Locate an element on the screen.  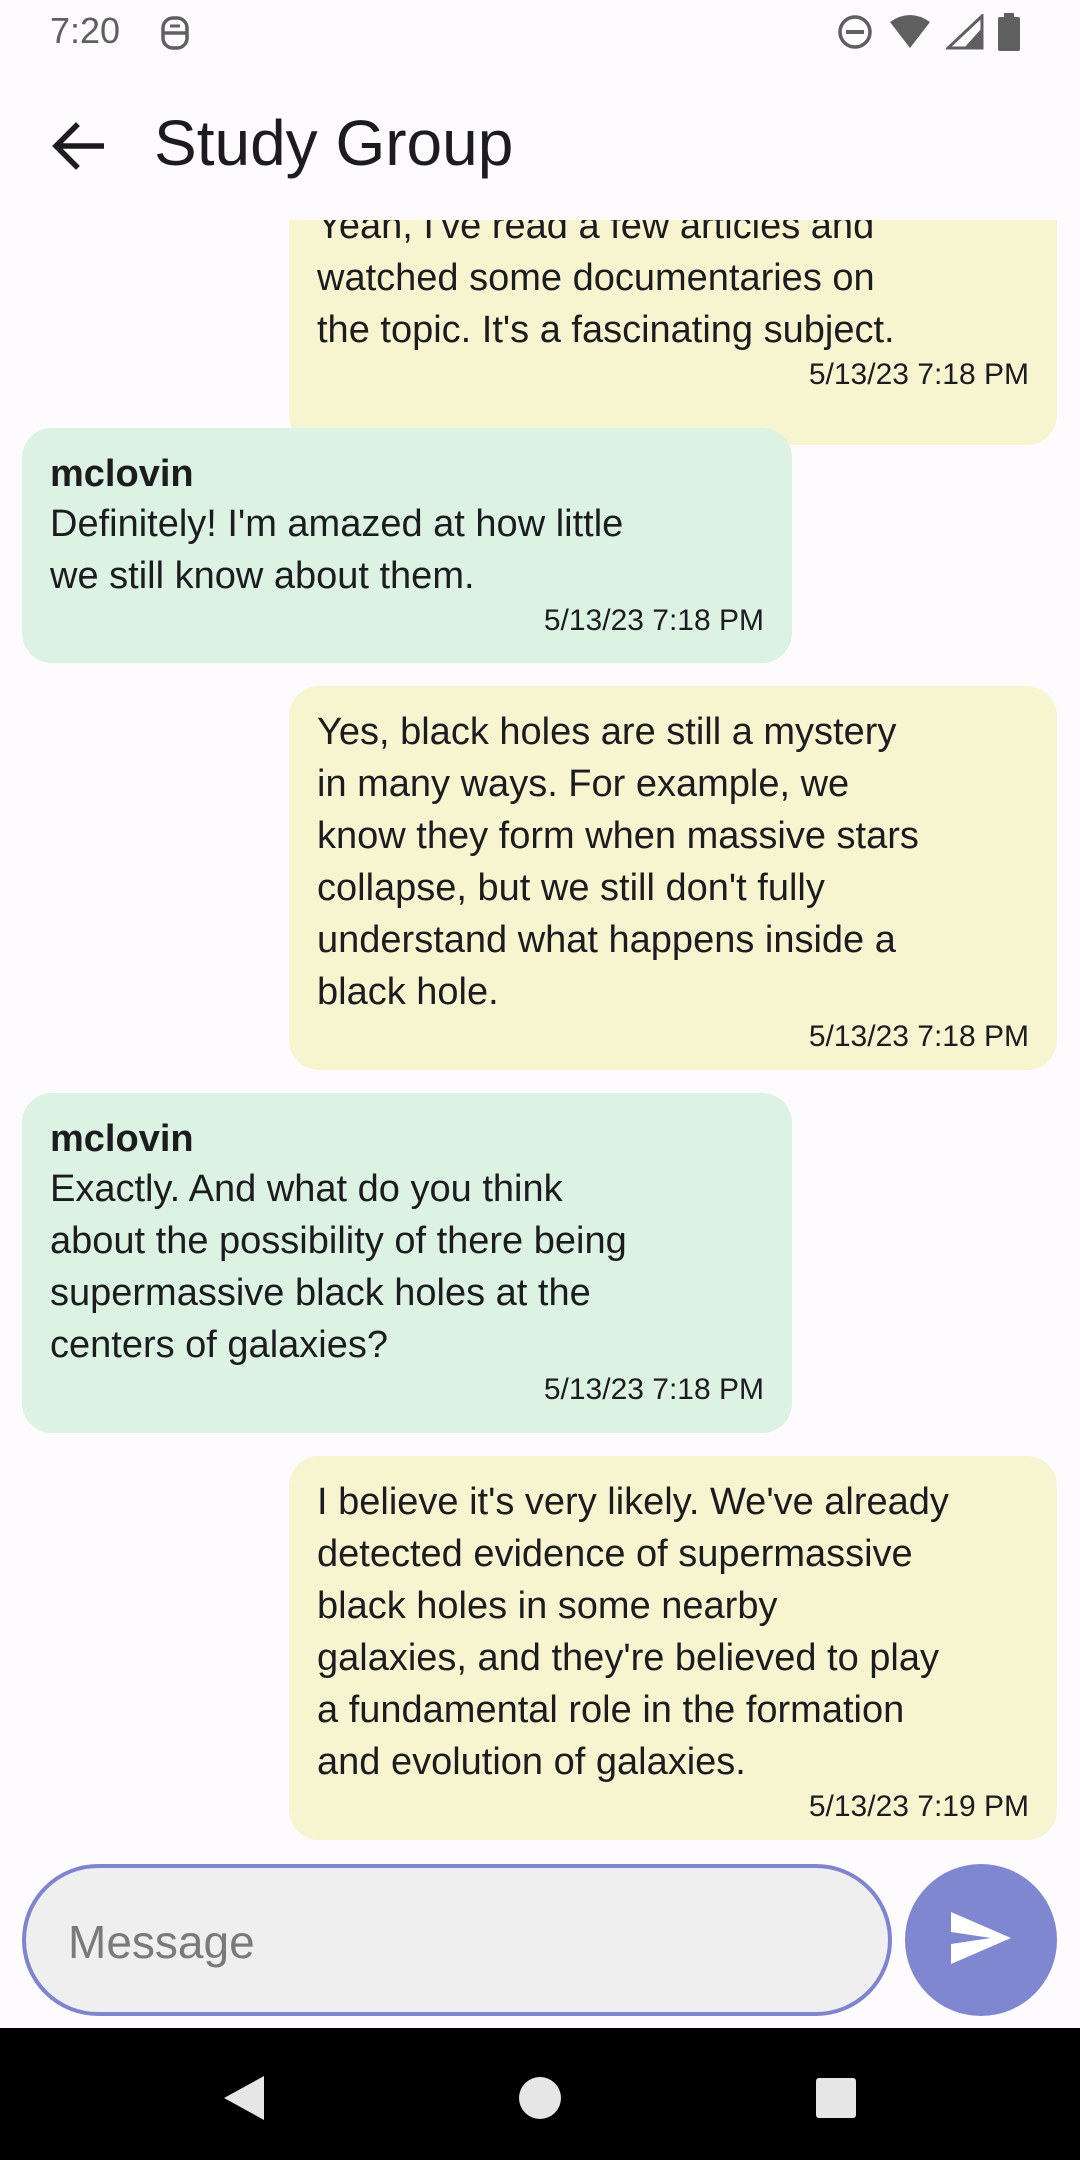
recents-icon is located at coordinates (836, 2100).